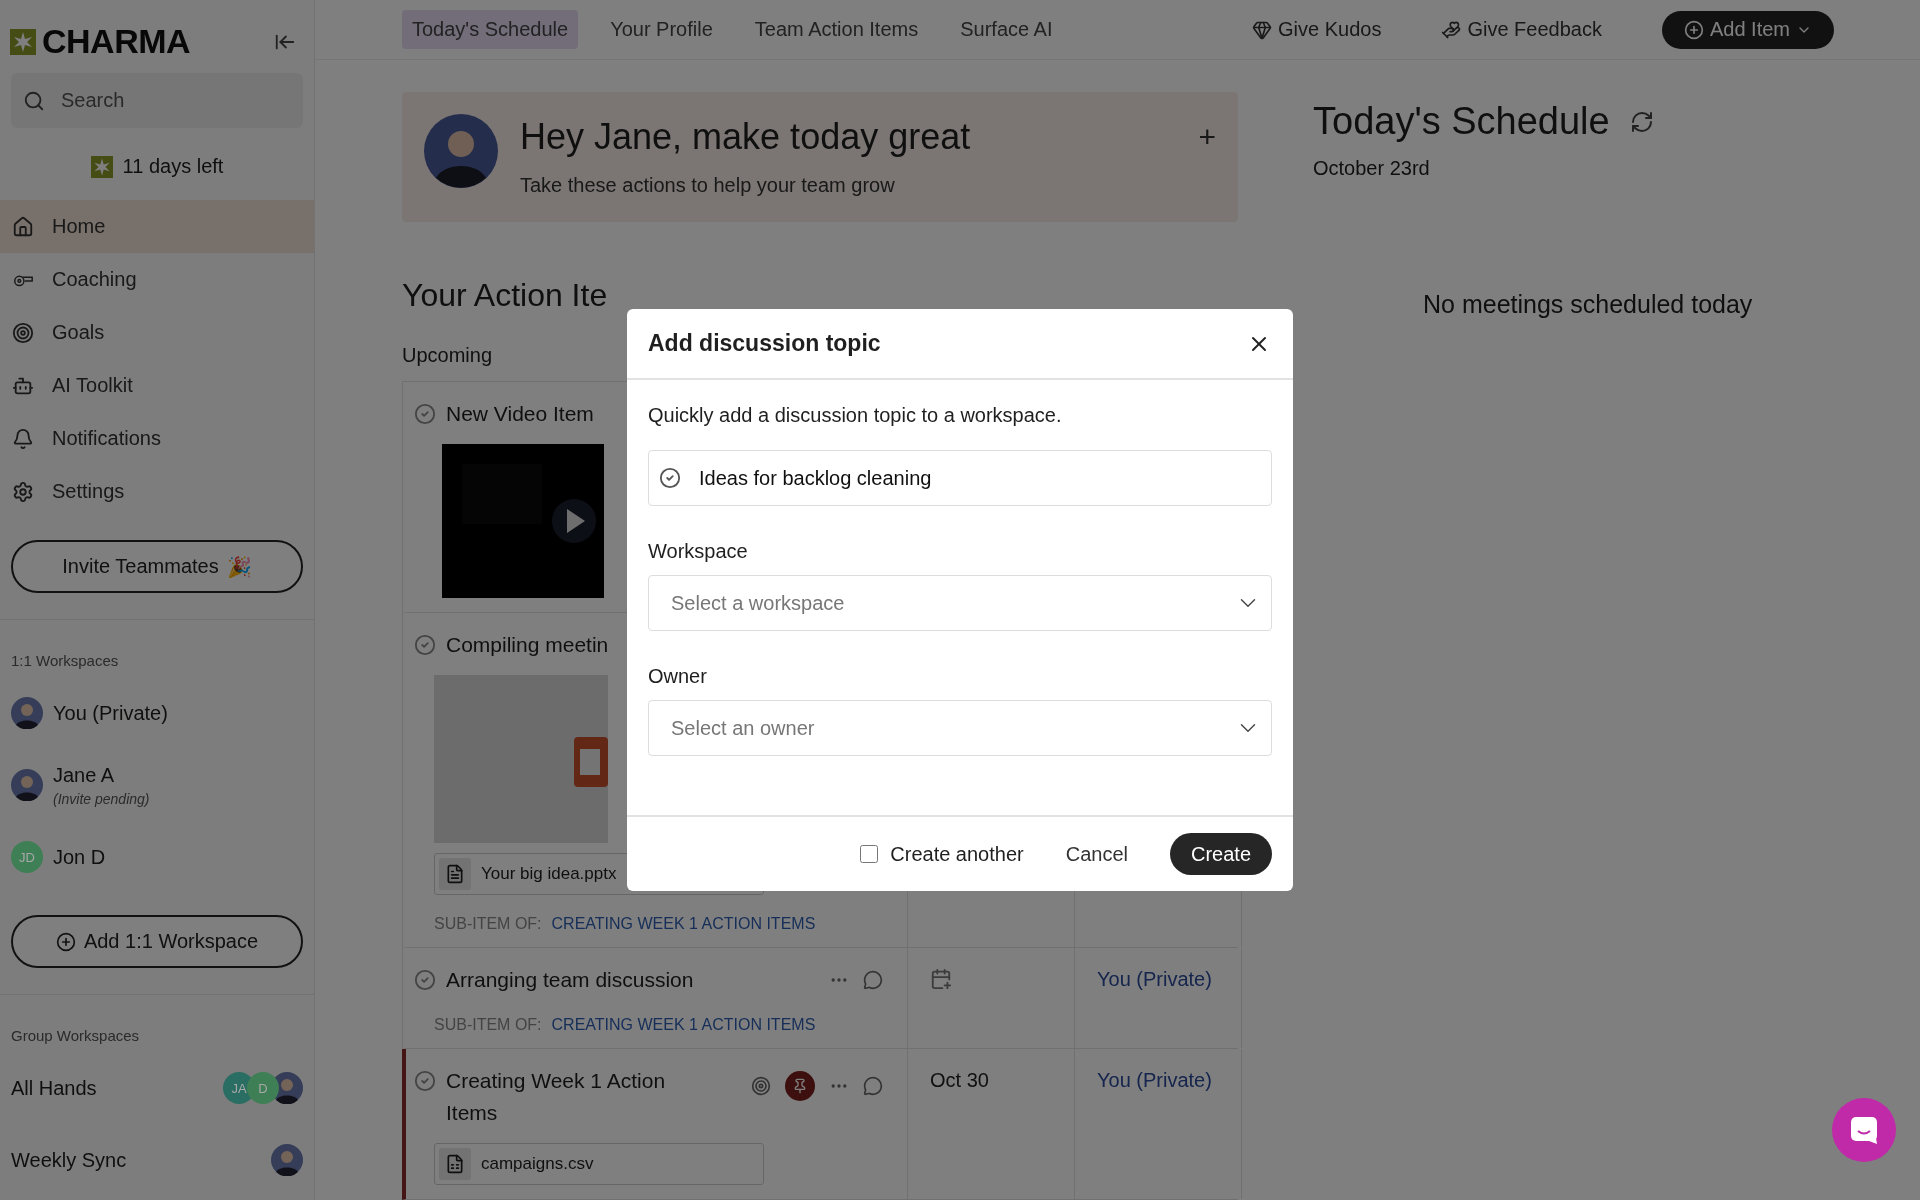 The width and height of the screenshot is (1920, 1200). Describe the element at coordinates (1588, 304) in the screenshot. I see `empty-message: No meetings scheduled today` at that location.